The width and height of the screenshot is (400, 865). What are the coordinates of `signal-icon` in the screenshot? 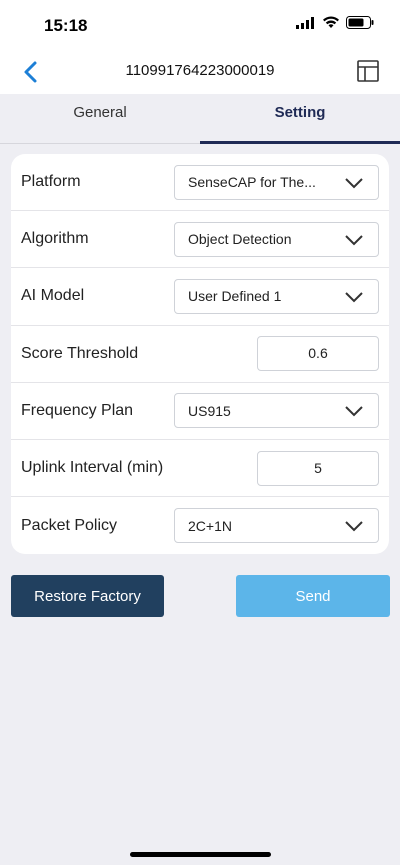 It's located at (305, 22).